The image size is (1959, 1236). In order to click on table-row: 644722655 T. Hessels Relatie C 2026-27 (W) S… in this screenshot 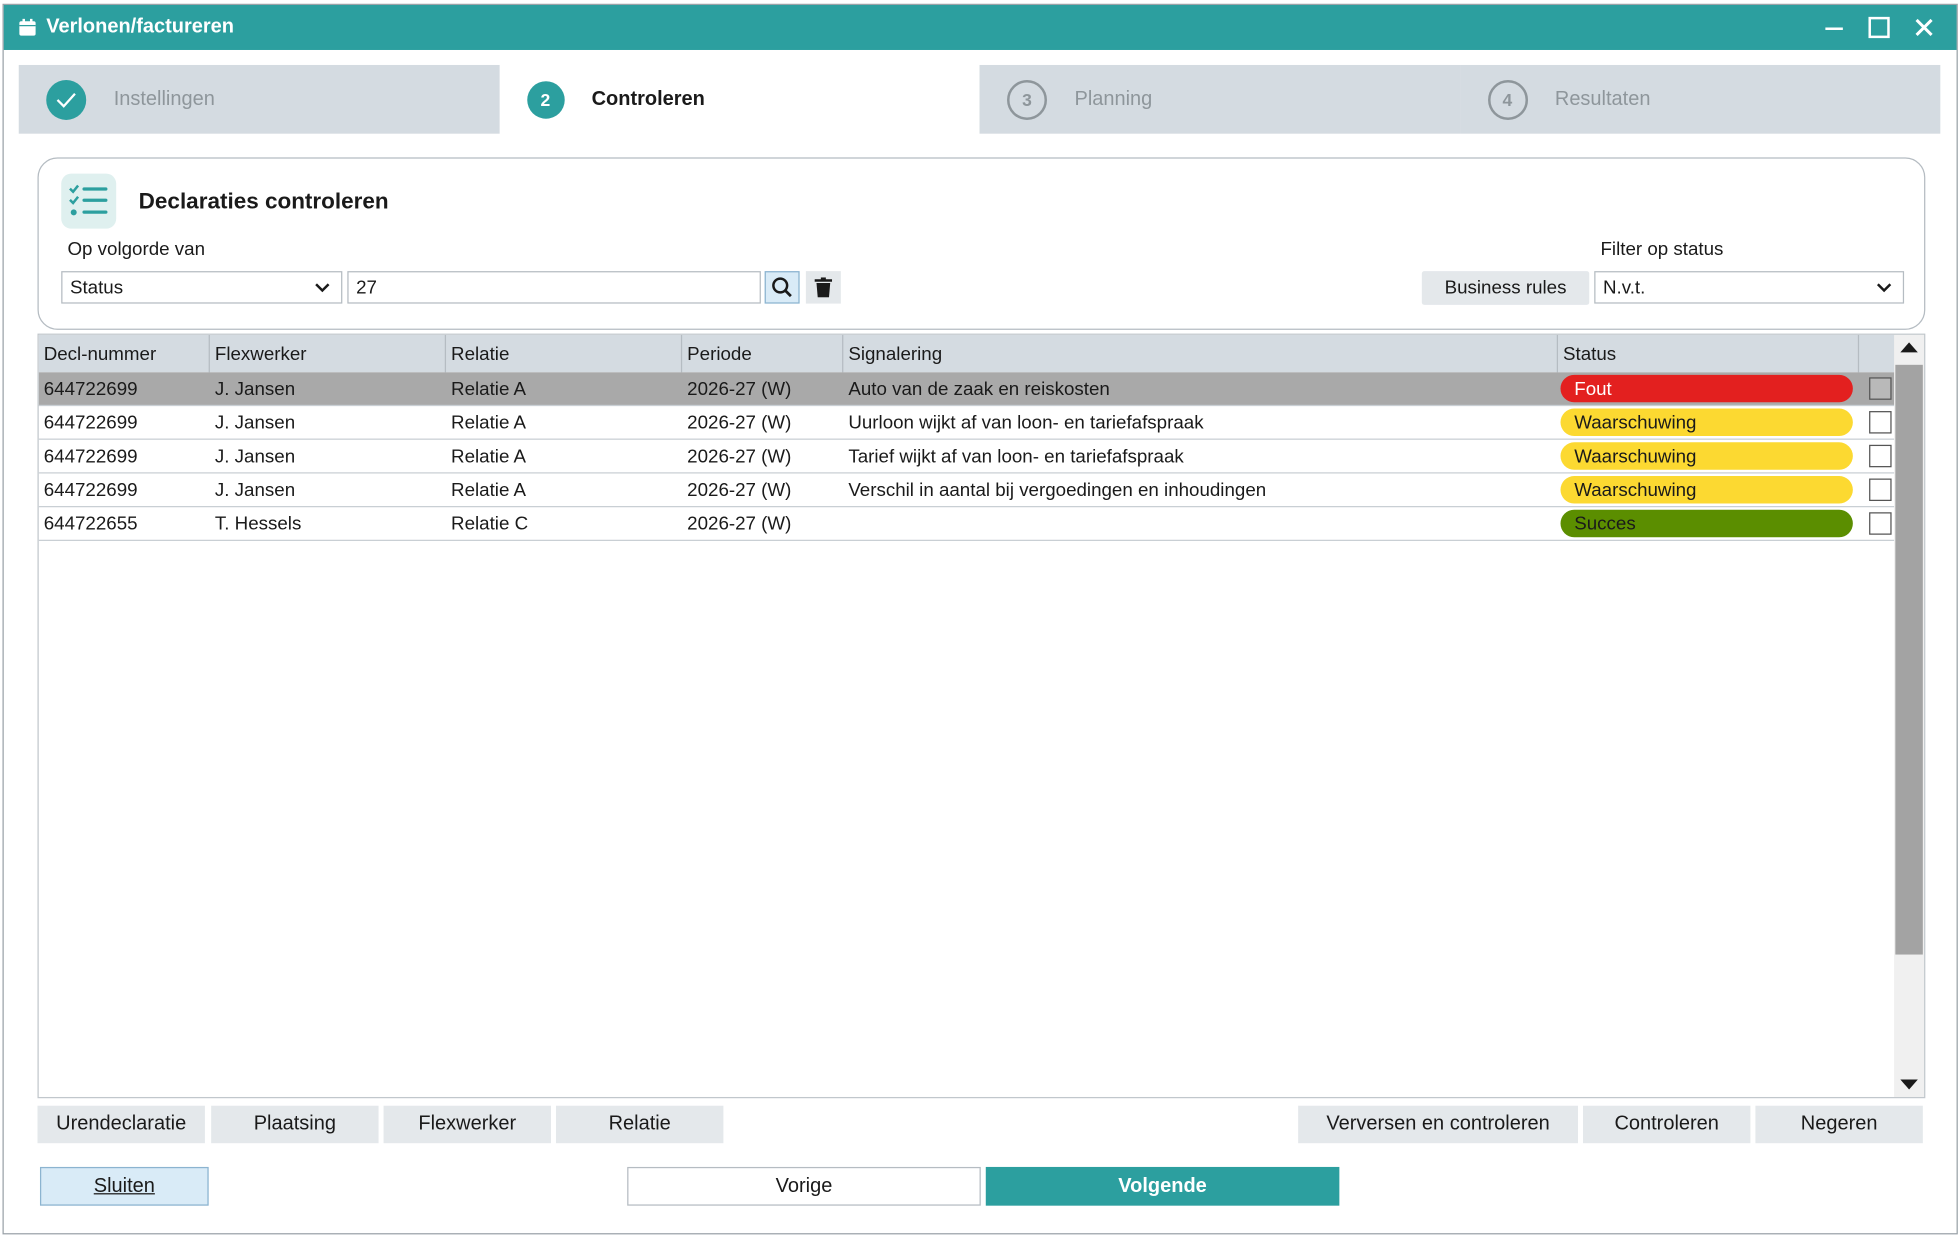, I will do `click(967, 524)`.